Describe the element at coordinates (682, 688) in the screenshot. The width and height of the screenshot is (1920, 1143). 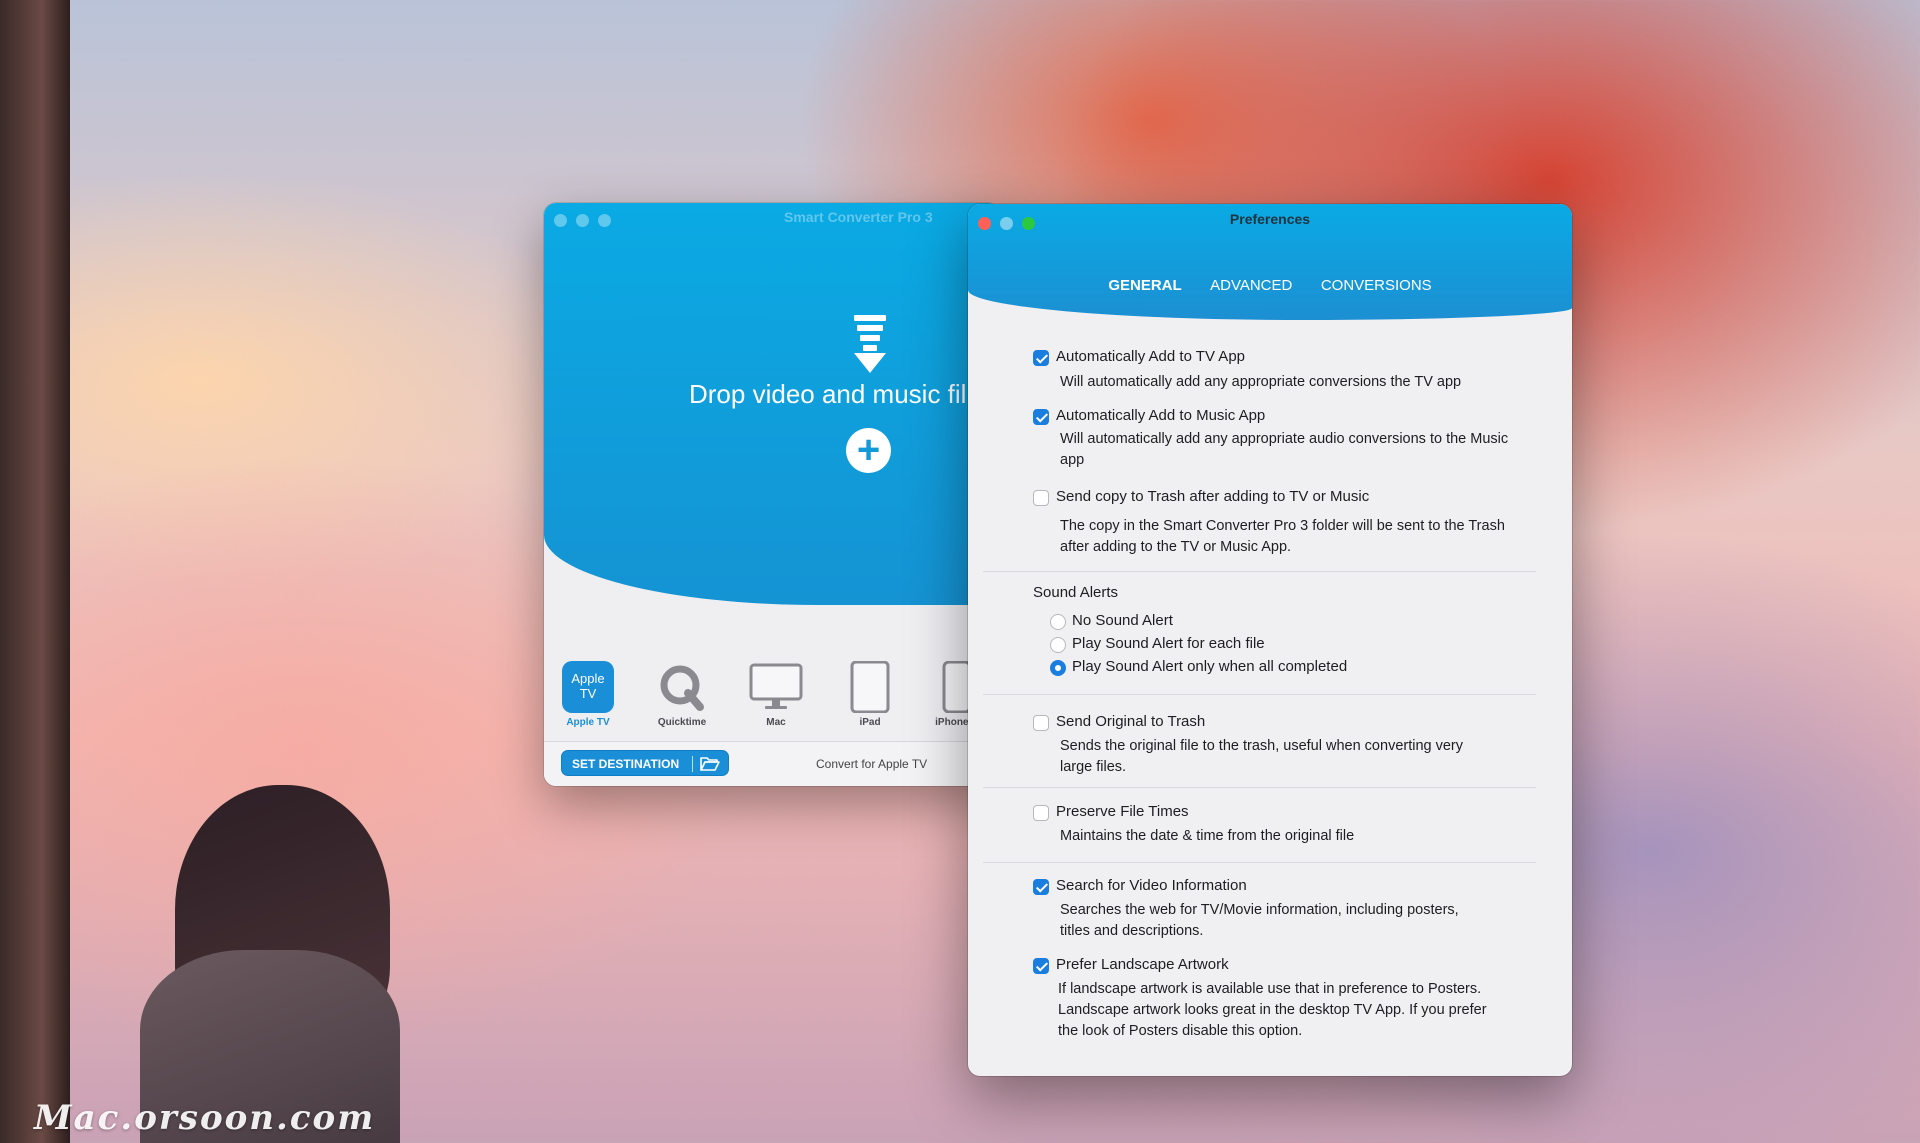
I see `quicktime-icon` at that location.